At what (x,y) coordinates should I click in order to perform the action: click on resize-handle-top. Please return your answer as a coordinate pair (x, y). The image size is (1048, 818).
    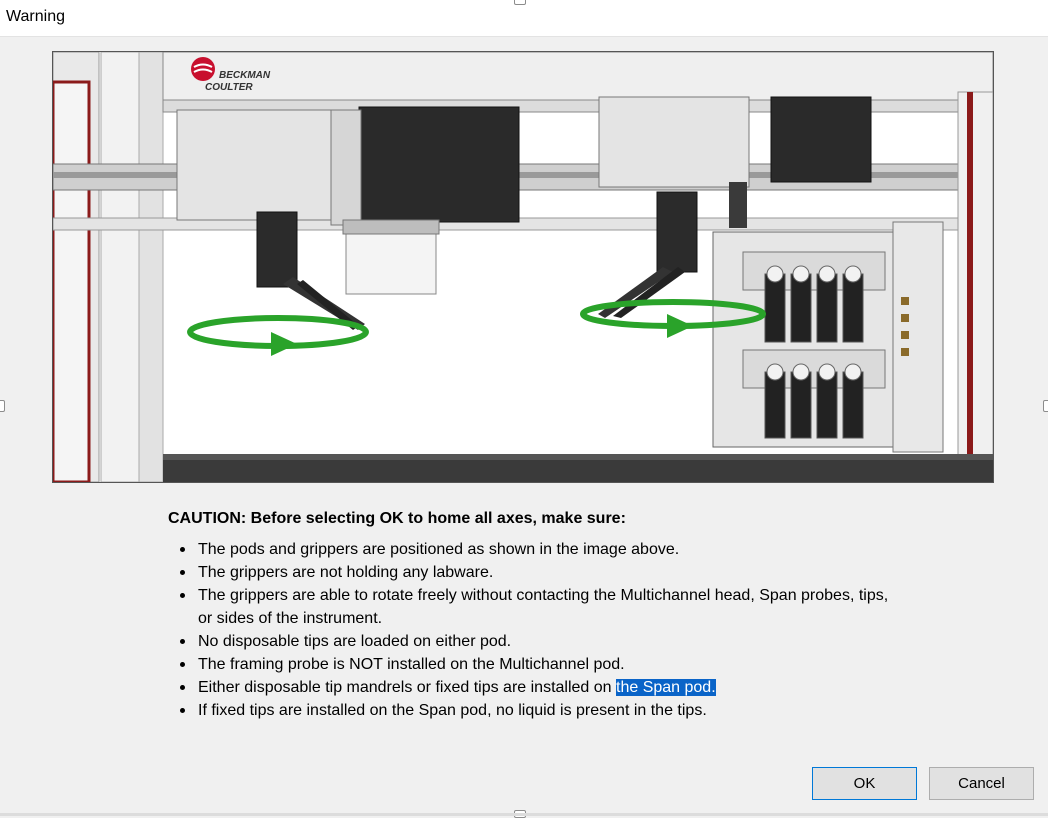
    Looking at the image, I should click on (520, 2).